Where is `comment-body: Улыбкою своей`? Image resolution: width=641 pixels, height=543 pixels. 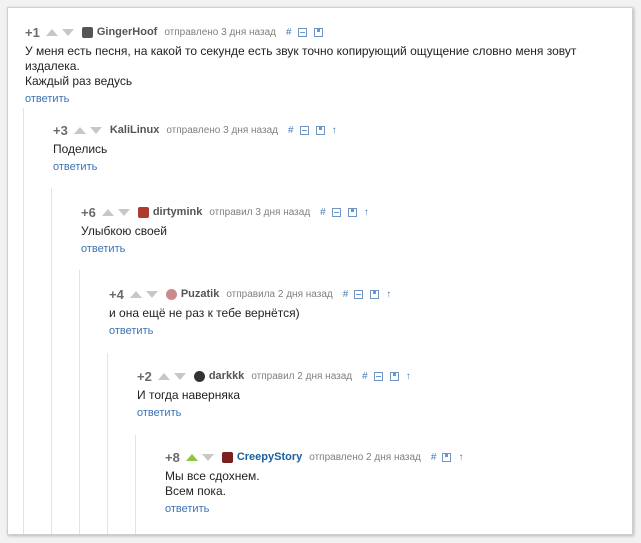 comment-body: Улыбкою своей is located at coordinates (346, 231).